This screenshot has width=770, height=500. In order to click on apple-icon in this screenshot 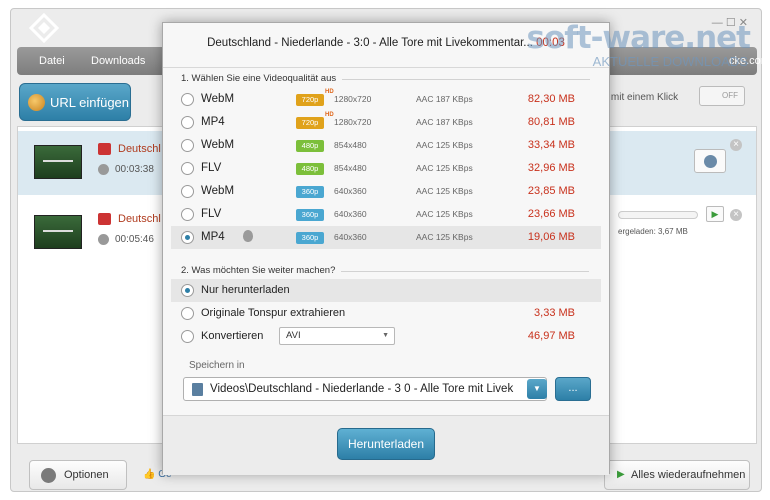, I will do `click(248, 236)`.